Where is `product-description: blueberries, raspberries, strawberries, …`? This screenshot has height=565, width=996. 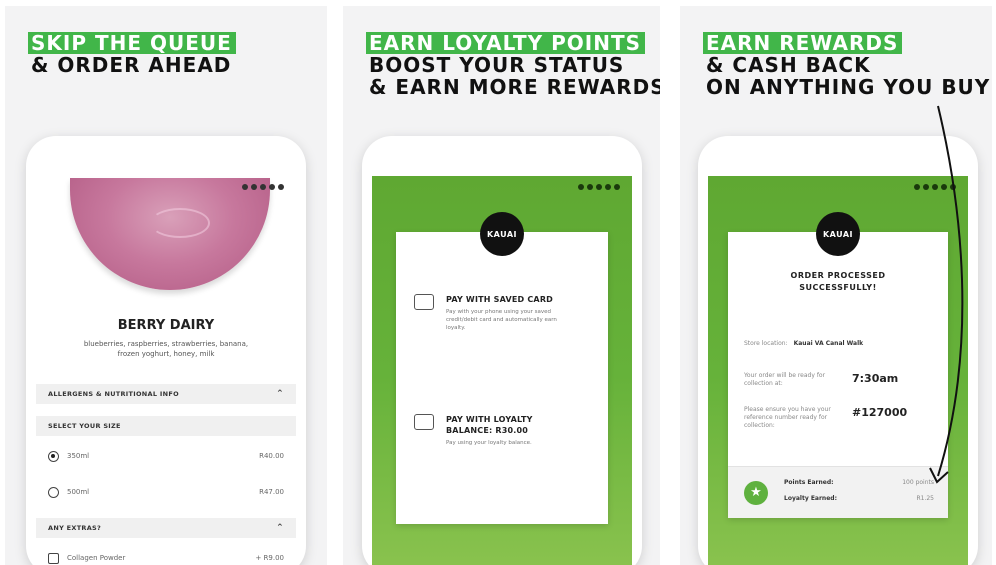 product-description: blueberries, raspberries, strawberries, … is located at coordinates (166, 349).